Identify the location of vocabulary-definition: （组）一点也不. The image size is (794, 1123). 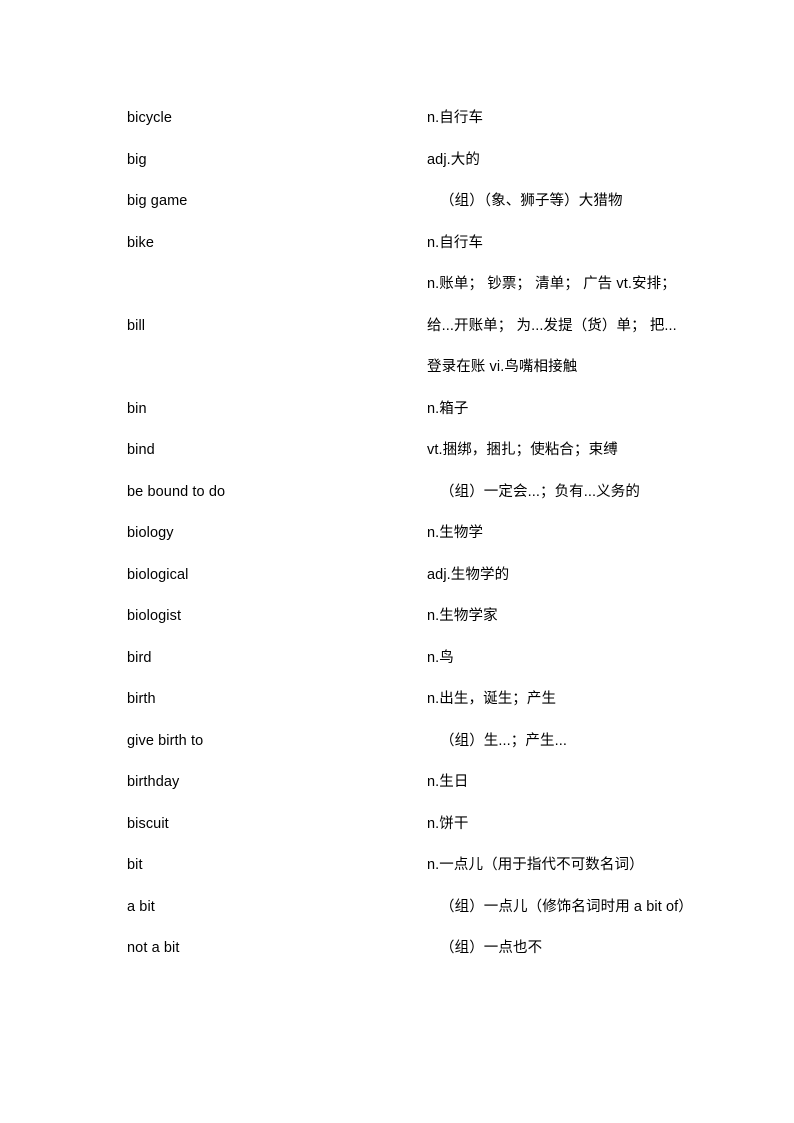
(491, 948).